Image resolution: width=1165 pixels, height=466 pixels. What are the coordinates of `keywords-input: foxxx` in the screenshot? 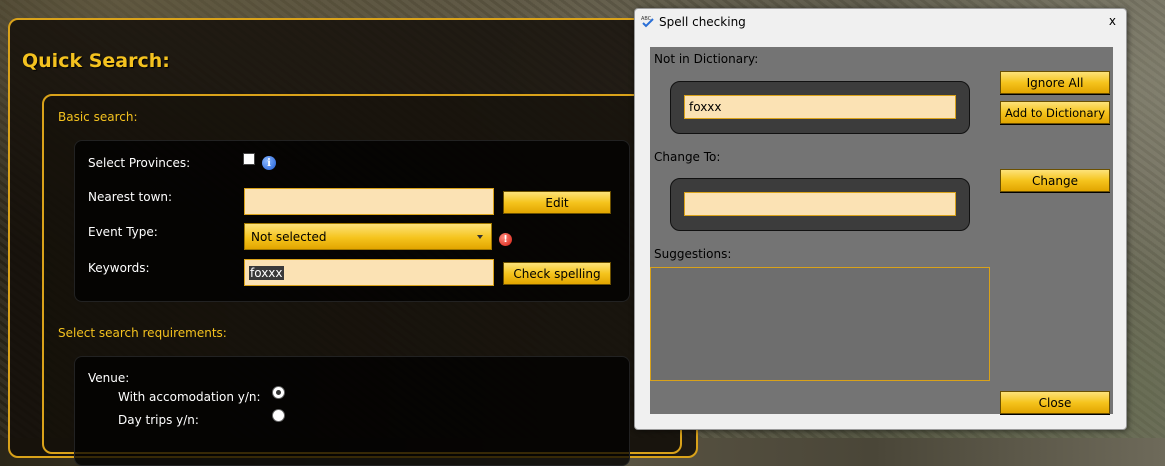 It's located at (369, 272).